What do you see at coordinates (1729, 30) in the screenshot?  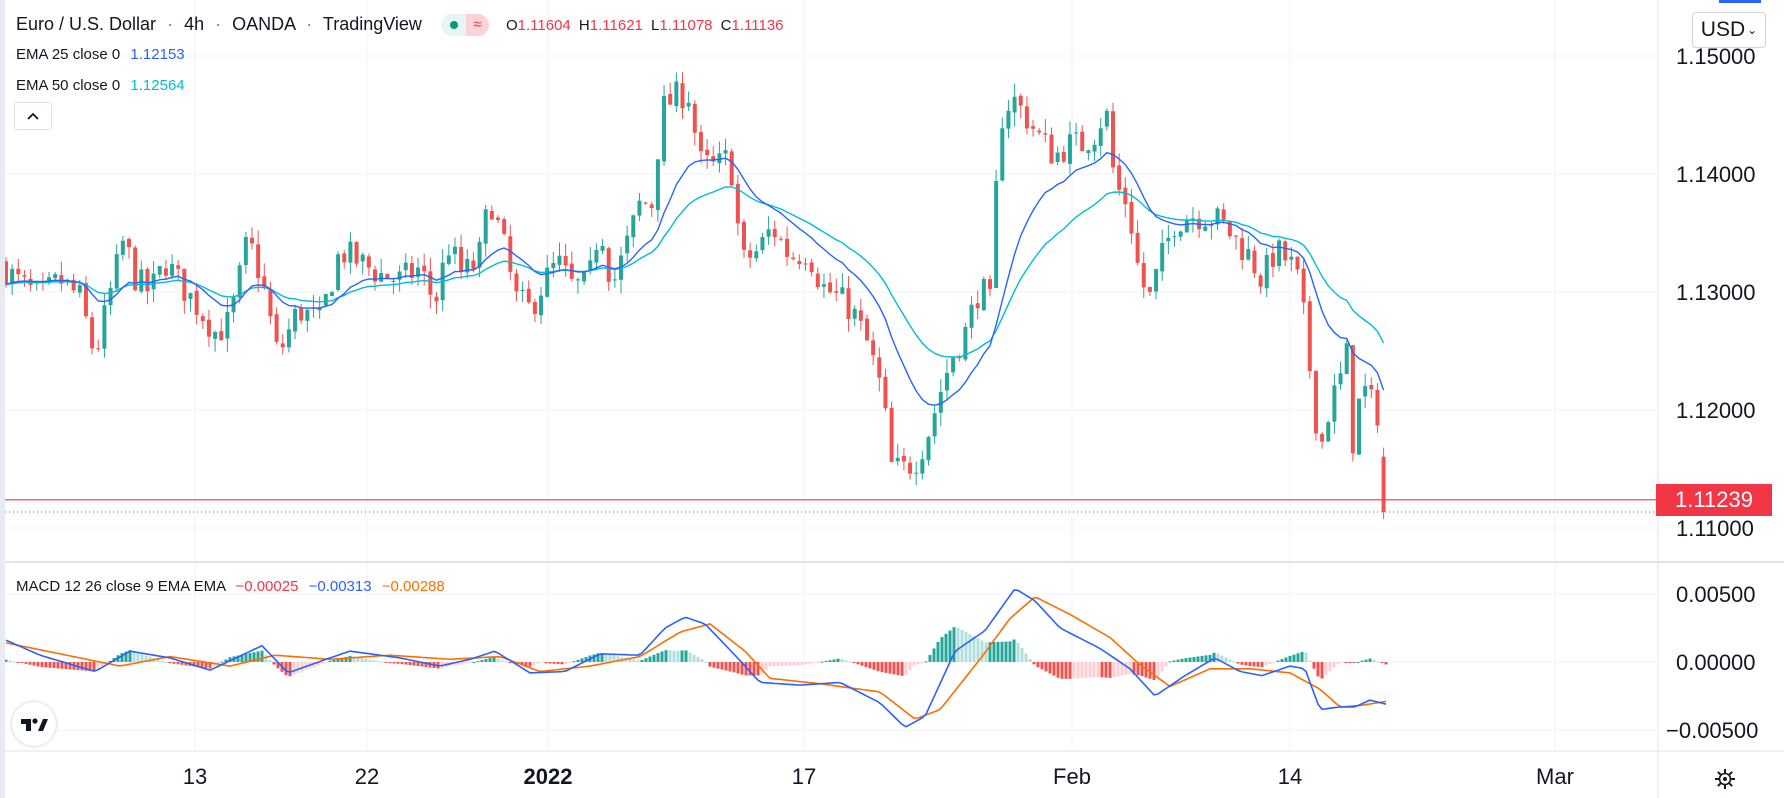 I see `currency-button: USD ⌄` at bounding box center [1729, 30].